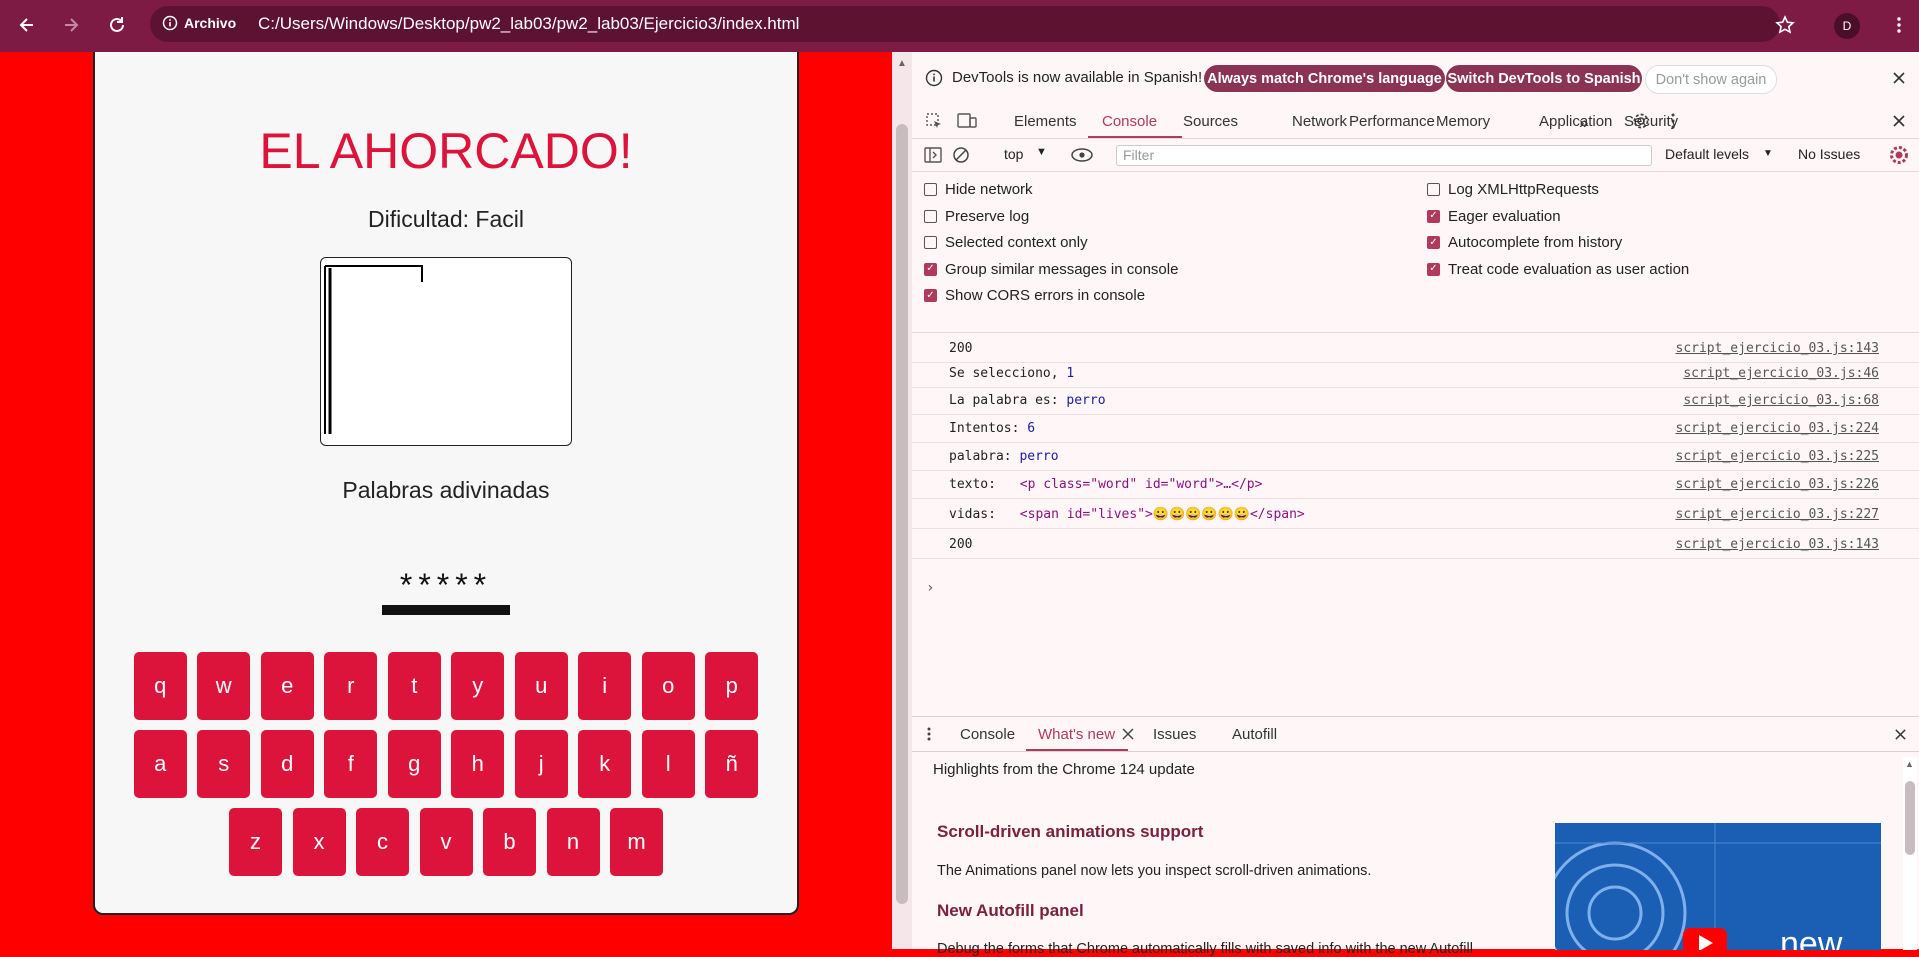 This screenshot has height=957, width=1919. What do you see at coordinates (1141, 484) in the screenshot?
I see `message-html-node: <p class="word" id="word">…</p>` at bounding box center [1141, 484].